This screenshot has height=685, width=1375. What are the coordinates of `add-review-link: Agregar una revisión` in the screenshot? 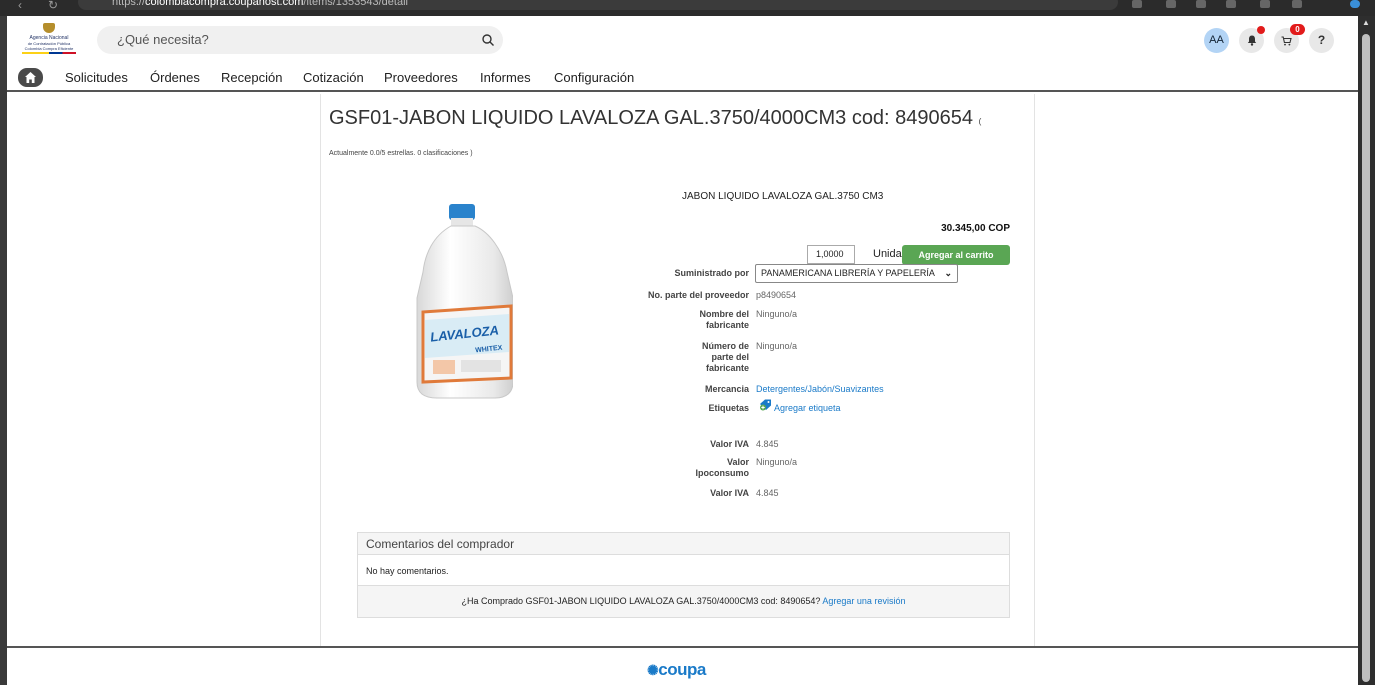 It's located at (863, 601).